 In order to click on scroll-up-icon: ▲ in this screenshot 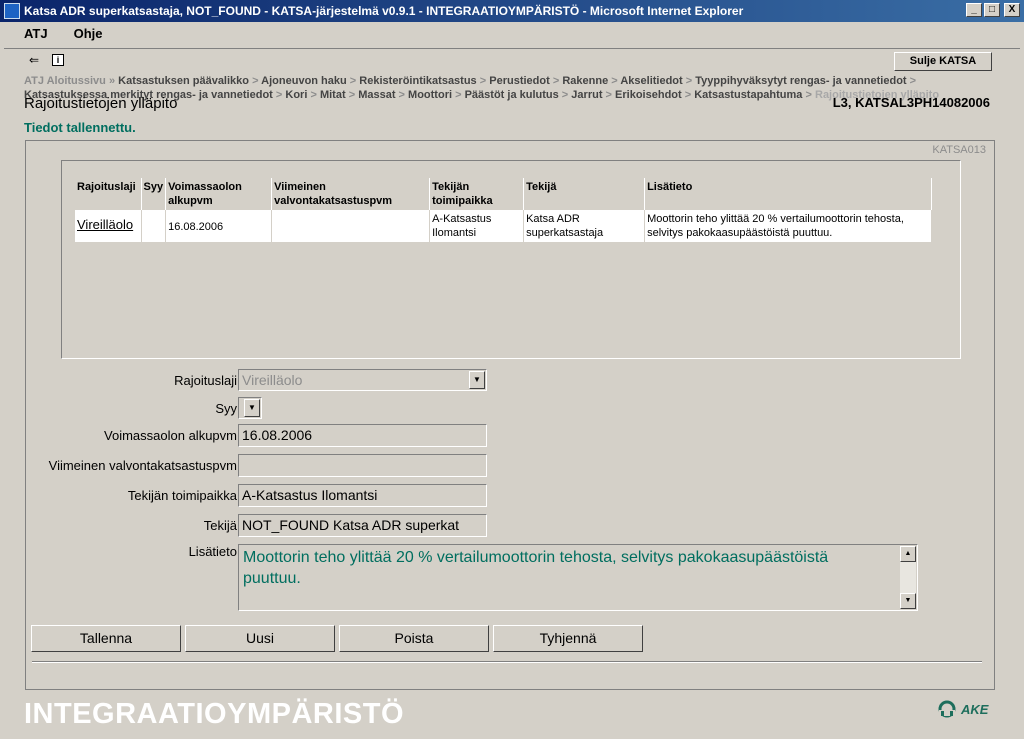, I will do `click(908, 554)`.